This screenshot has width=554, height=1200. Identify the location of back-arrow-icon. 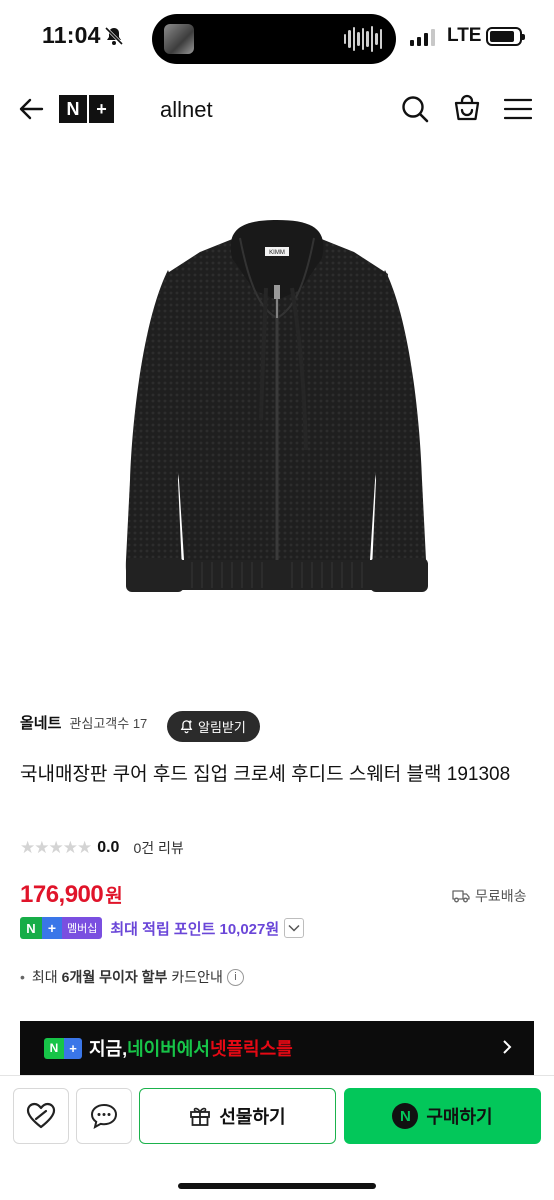
(31, 109).